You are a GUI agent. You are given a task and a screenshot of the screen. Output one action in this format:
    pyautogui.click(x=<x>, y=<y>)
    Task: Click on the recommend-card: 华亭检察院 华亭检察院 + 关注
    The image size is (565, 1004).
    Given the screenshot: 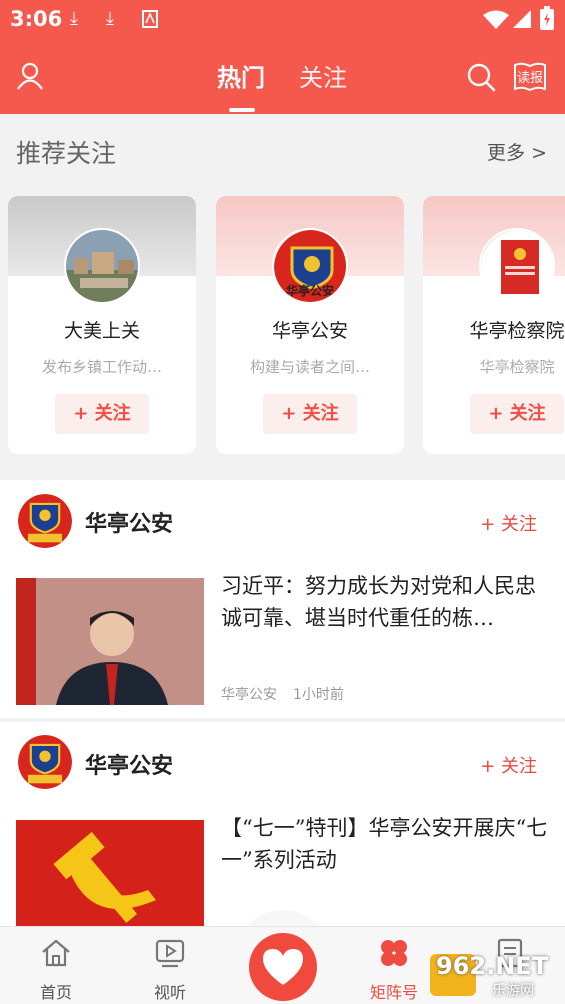 What is the action you would take?
    pyautogui.click(x=494, y=325)
    